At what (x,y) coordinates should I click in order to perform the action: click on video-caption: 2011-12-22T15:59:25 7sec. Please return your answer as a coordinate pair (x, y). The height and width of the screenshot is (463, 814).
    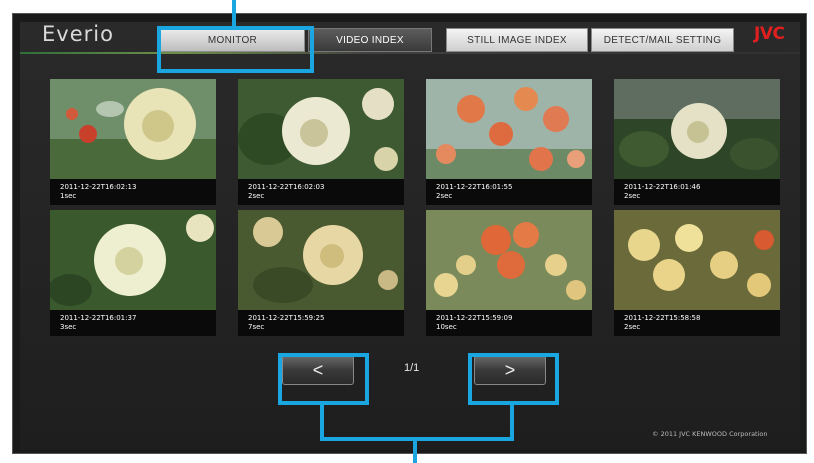
    Looking at the image, I should click on (286, 322).